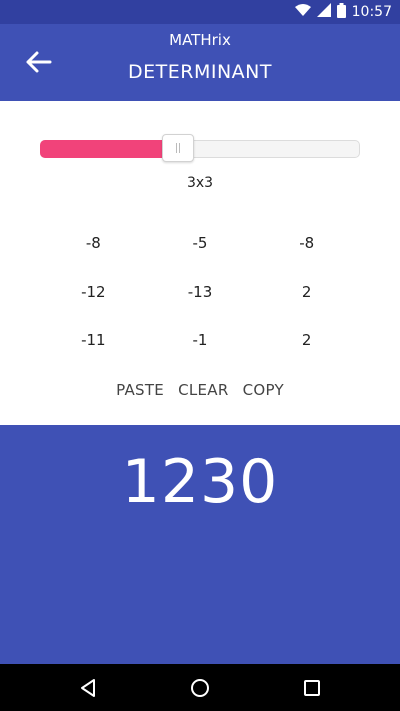  I want to click on system-nav-bar, so click(200, 687).